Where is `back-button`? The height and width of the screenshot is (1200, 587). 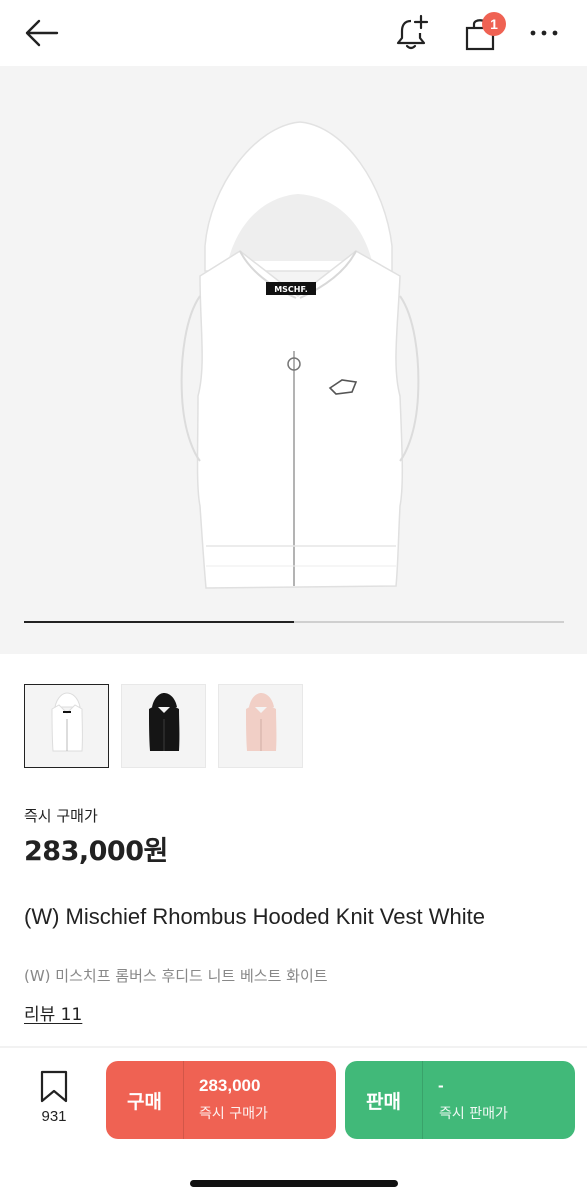
back-button is located at coordinates (41, 33).